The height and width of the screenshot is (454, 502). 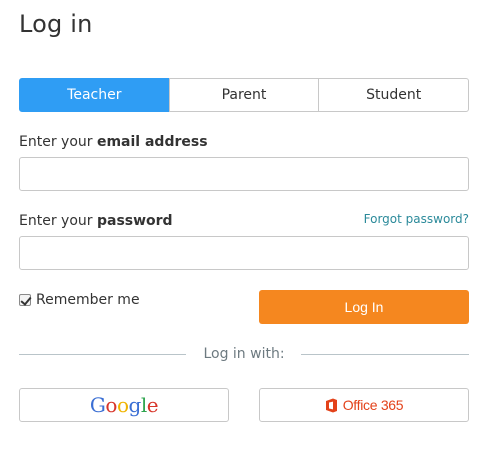 What do you see at coordinates (416, 219) in the screenshot?
I see `forgot-password-link: Forgot password?` at bounding box center [416, 219].